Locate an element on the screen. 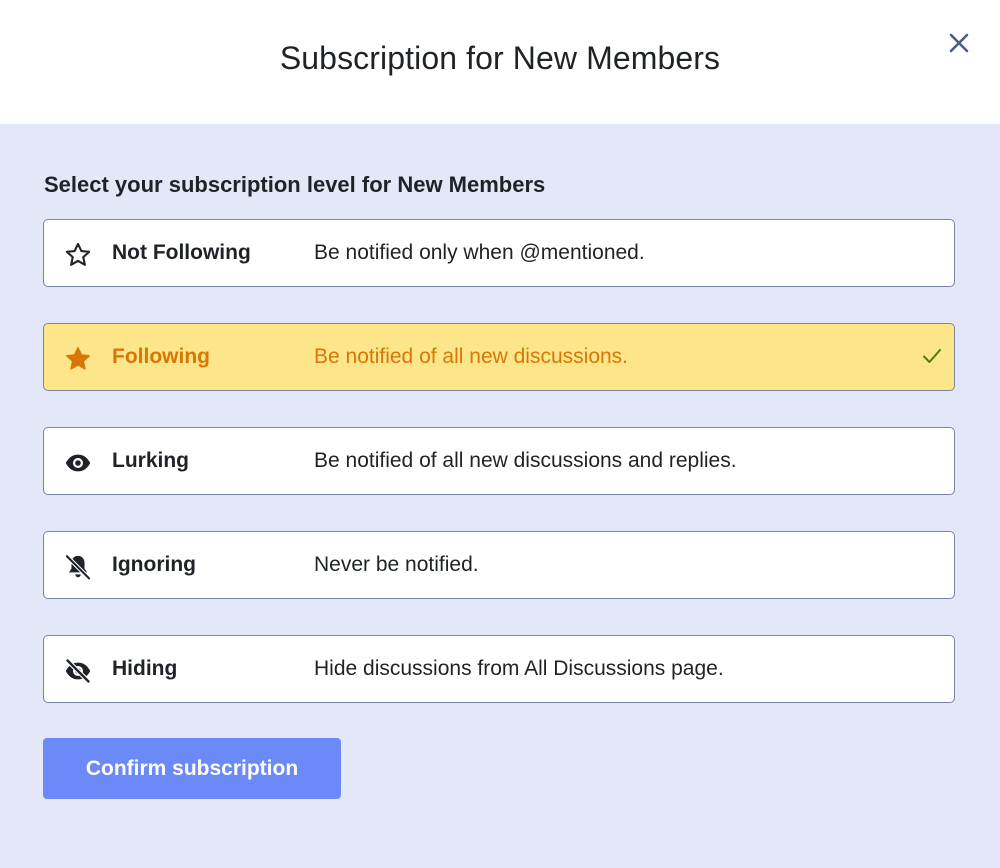 The width and height of the screenshot is (1000, 868). option-description: Be notified only when @mentioned. is located at coordinates (479, 252).